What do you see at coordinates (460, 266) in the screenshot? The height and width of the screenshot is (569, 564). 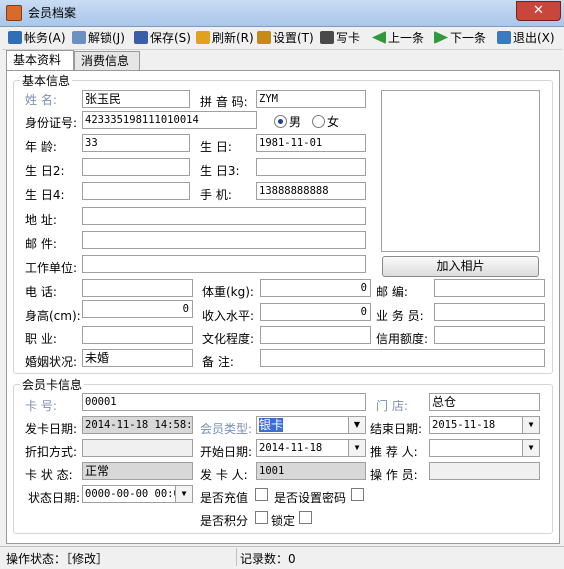 I see `add-photo-button: 加入相片` at bounding box center [460, 266].